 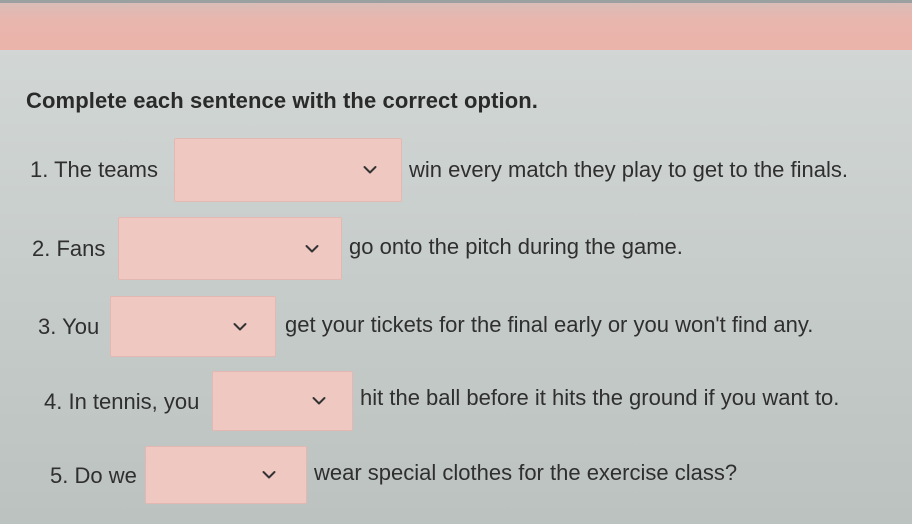 What do you see at coordinates (230, 248) in the screenshot?
I see `sentence-2-dropdown` at bounding box center [230, 248].